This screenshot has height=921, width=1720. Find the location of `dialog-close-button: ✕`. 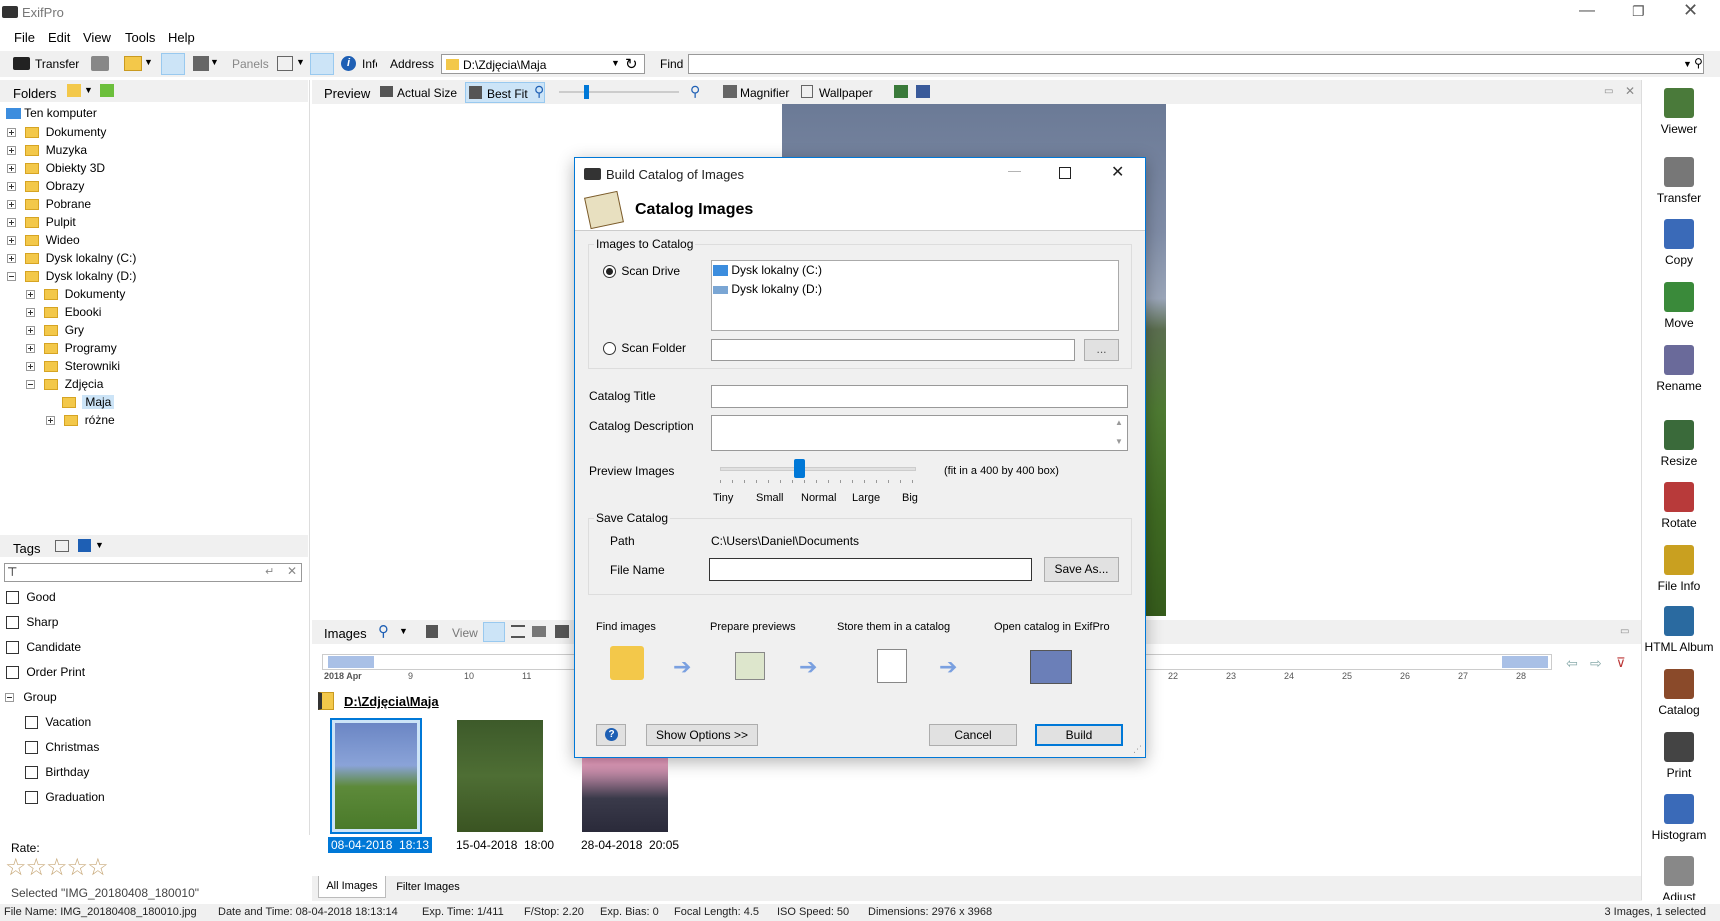

dialog-close-button: ✕ is located at coordinates (1117, 172).